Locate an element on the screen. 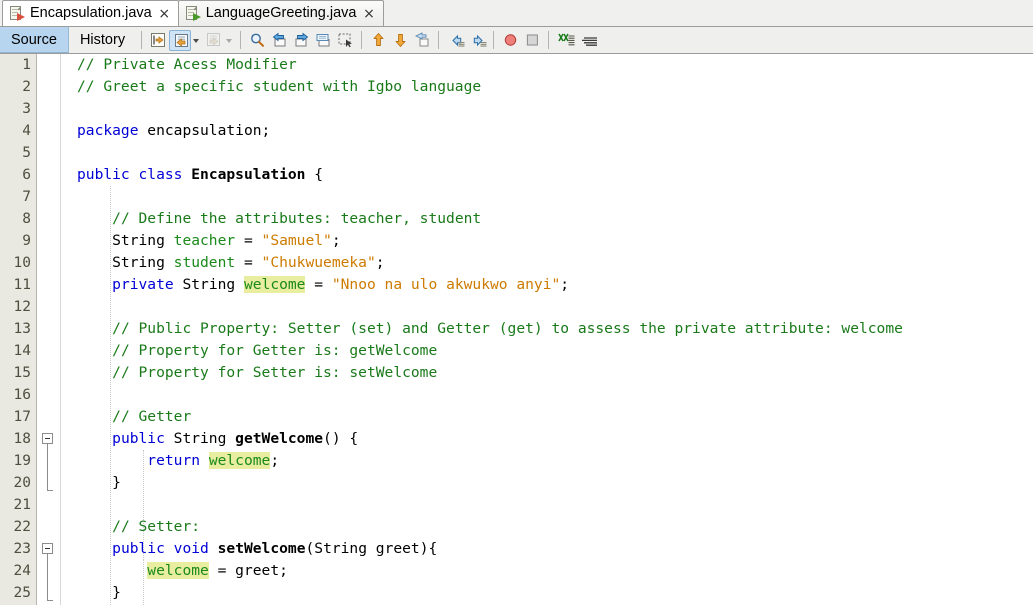 The width and height of the screenshot is (1033, 607). fold-range-end is located at coordinates (50, 490).